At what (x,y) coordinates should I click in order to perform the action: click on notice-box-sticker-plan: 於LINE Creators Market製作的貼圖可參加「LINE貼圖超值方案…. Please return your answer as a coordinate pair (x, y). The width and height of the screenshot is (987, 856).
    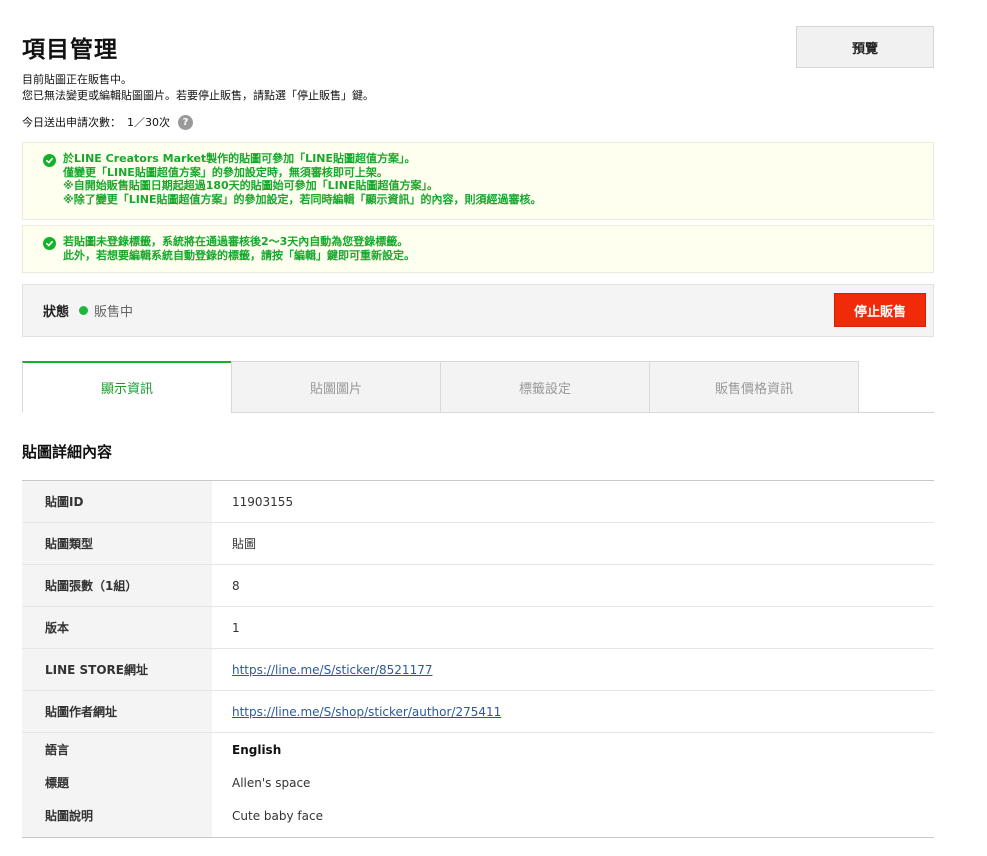
    Looking at the image, I should click on (478, 181).